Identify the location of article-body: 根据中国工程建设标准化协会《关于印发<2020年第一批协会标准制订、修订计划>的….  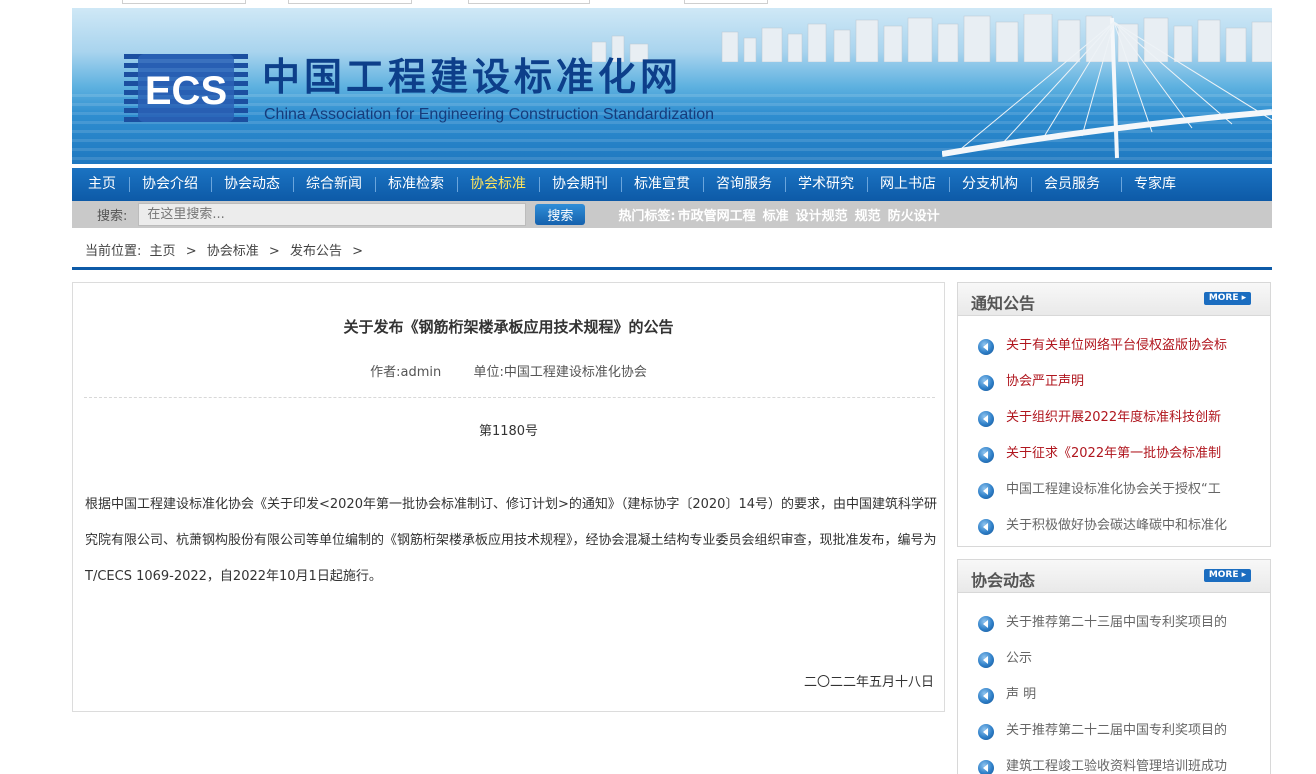
(511, 540).